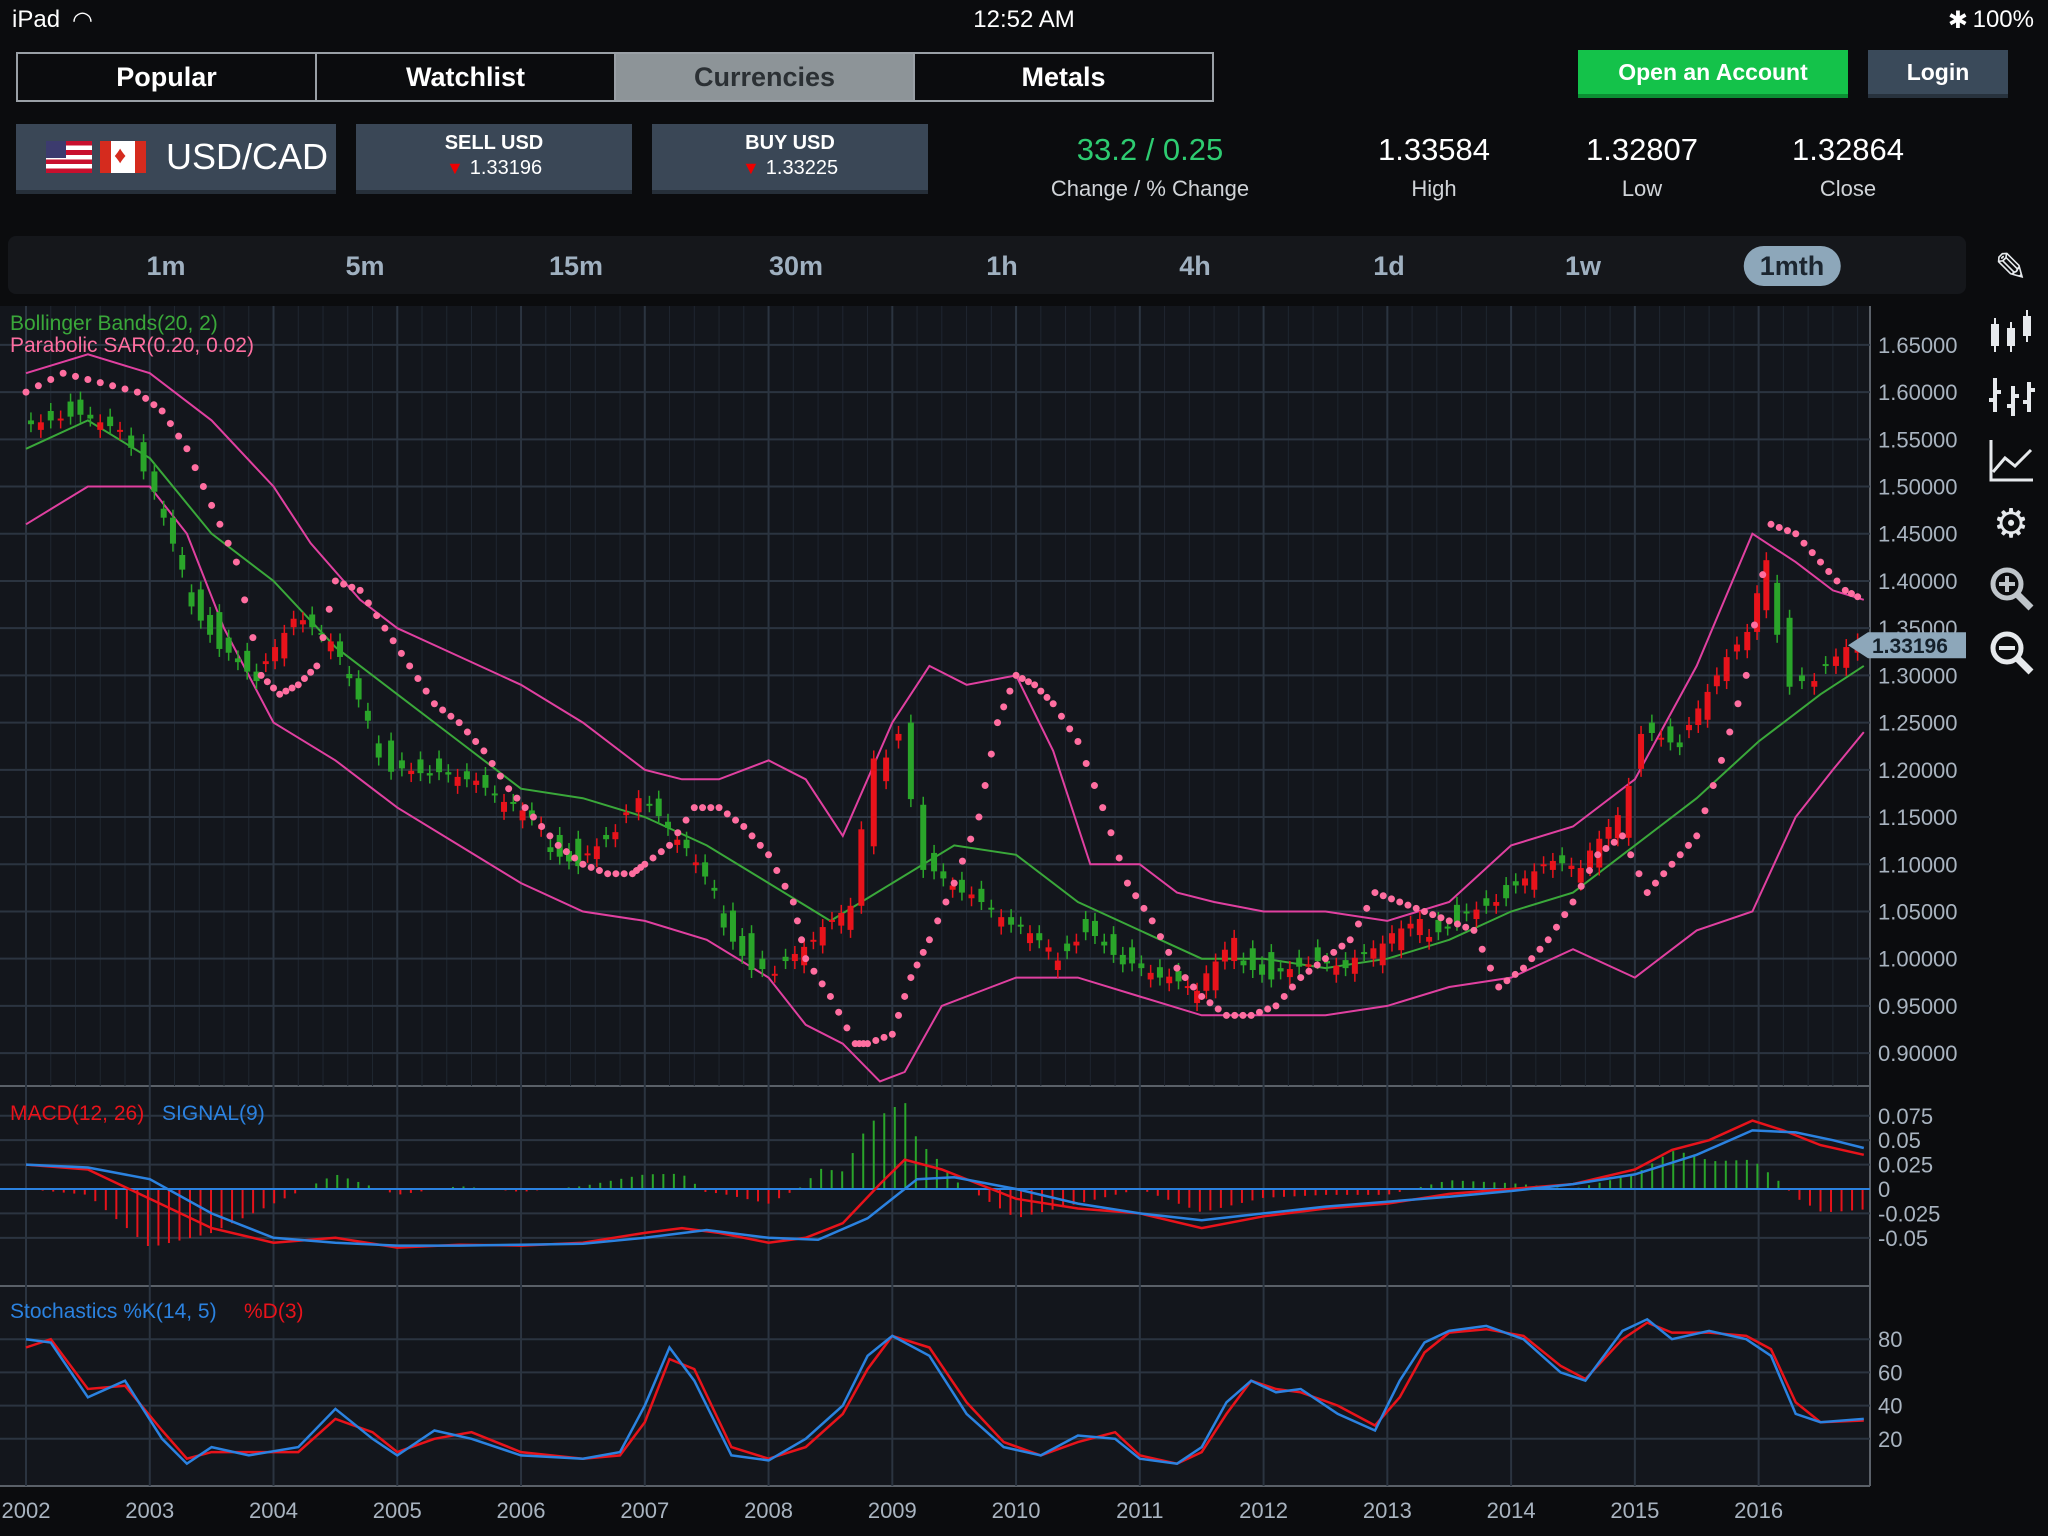 The image size is (2048, 1536). What do you see at coordinates (364, 266) in the screenshot?
I see `timeframe-5m: 5m` at bounding box center [364, 266].